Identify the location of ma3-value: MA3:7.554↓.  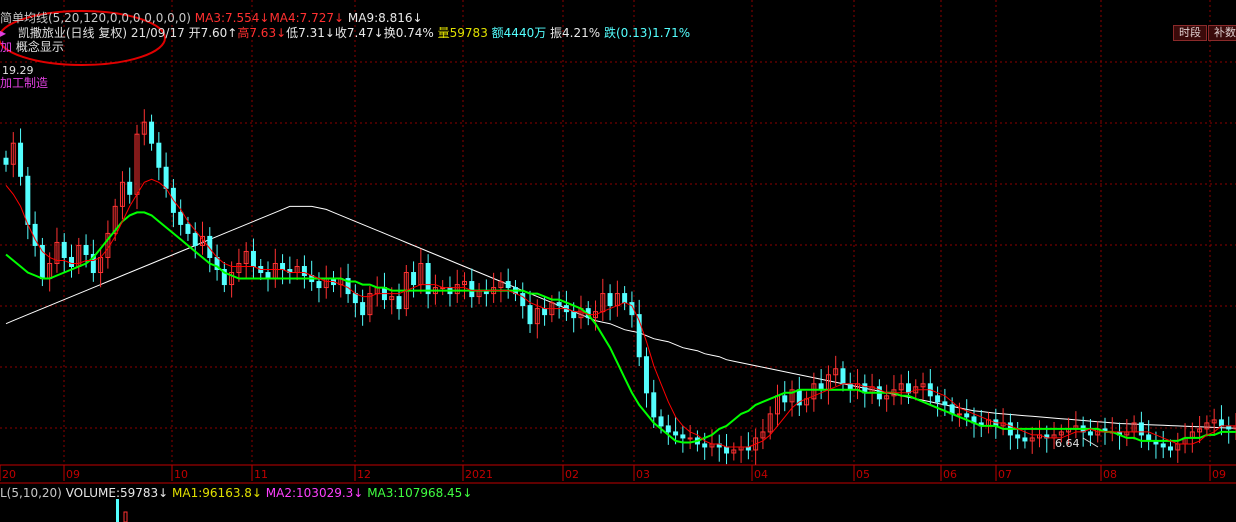
(232, 18).